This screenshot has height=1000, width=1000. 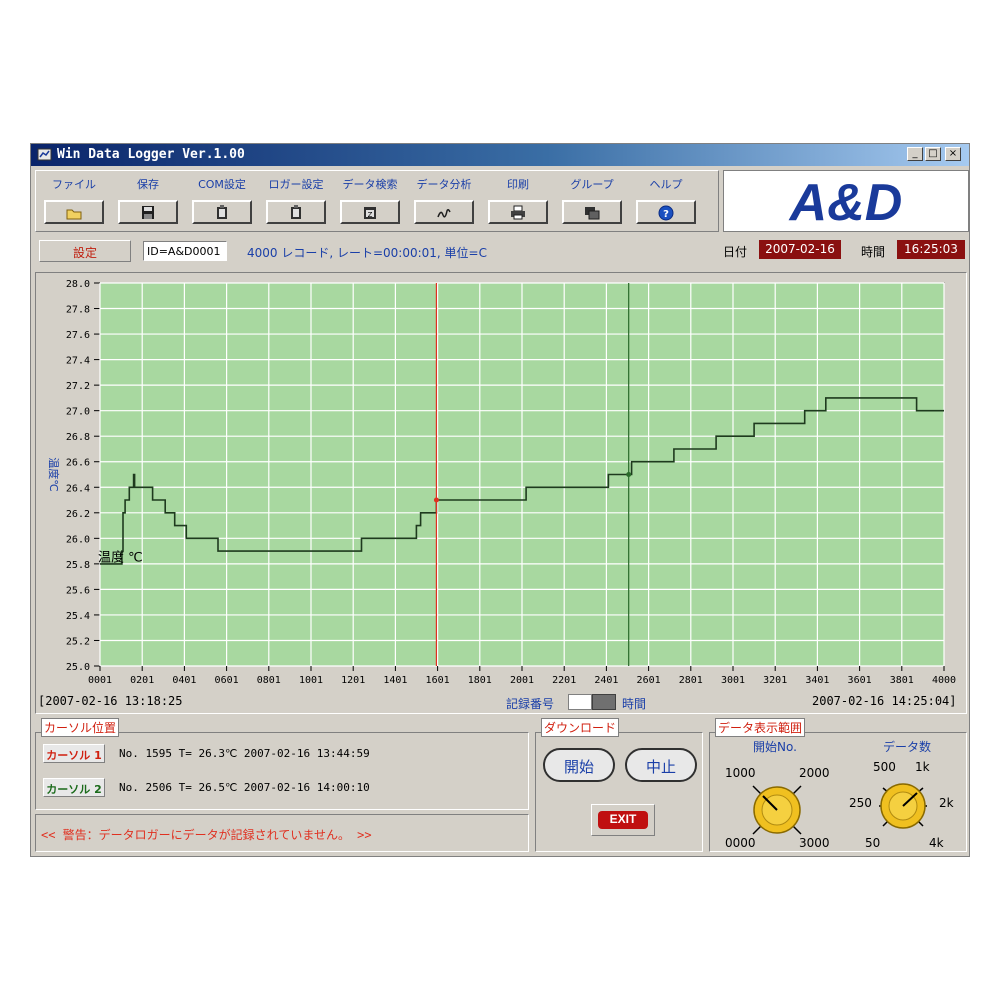 What do you see at coordinates (54, 474) in the screenshot?
I see `y-axis-label: 温度℃` at bounding box center [54, 474].